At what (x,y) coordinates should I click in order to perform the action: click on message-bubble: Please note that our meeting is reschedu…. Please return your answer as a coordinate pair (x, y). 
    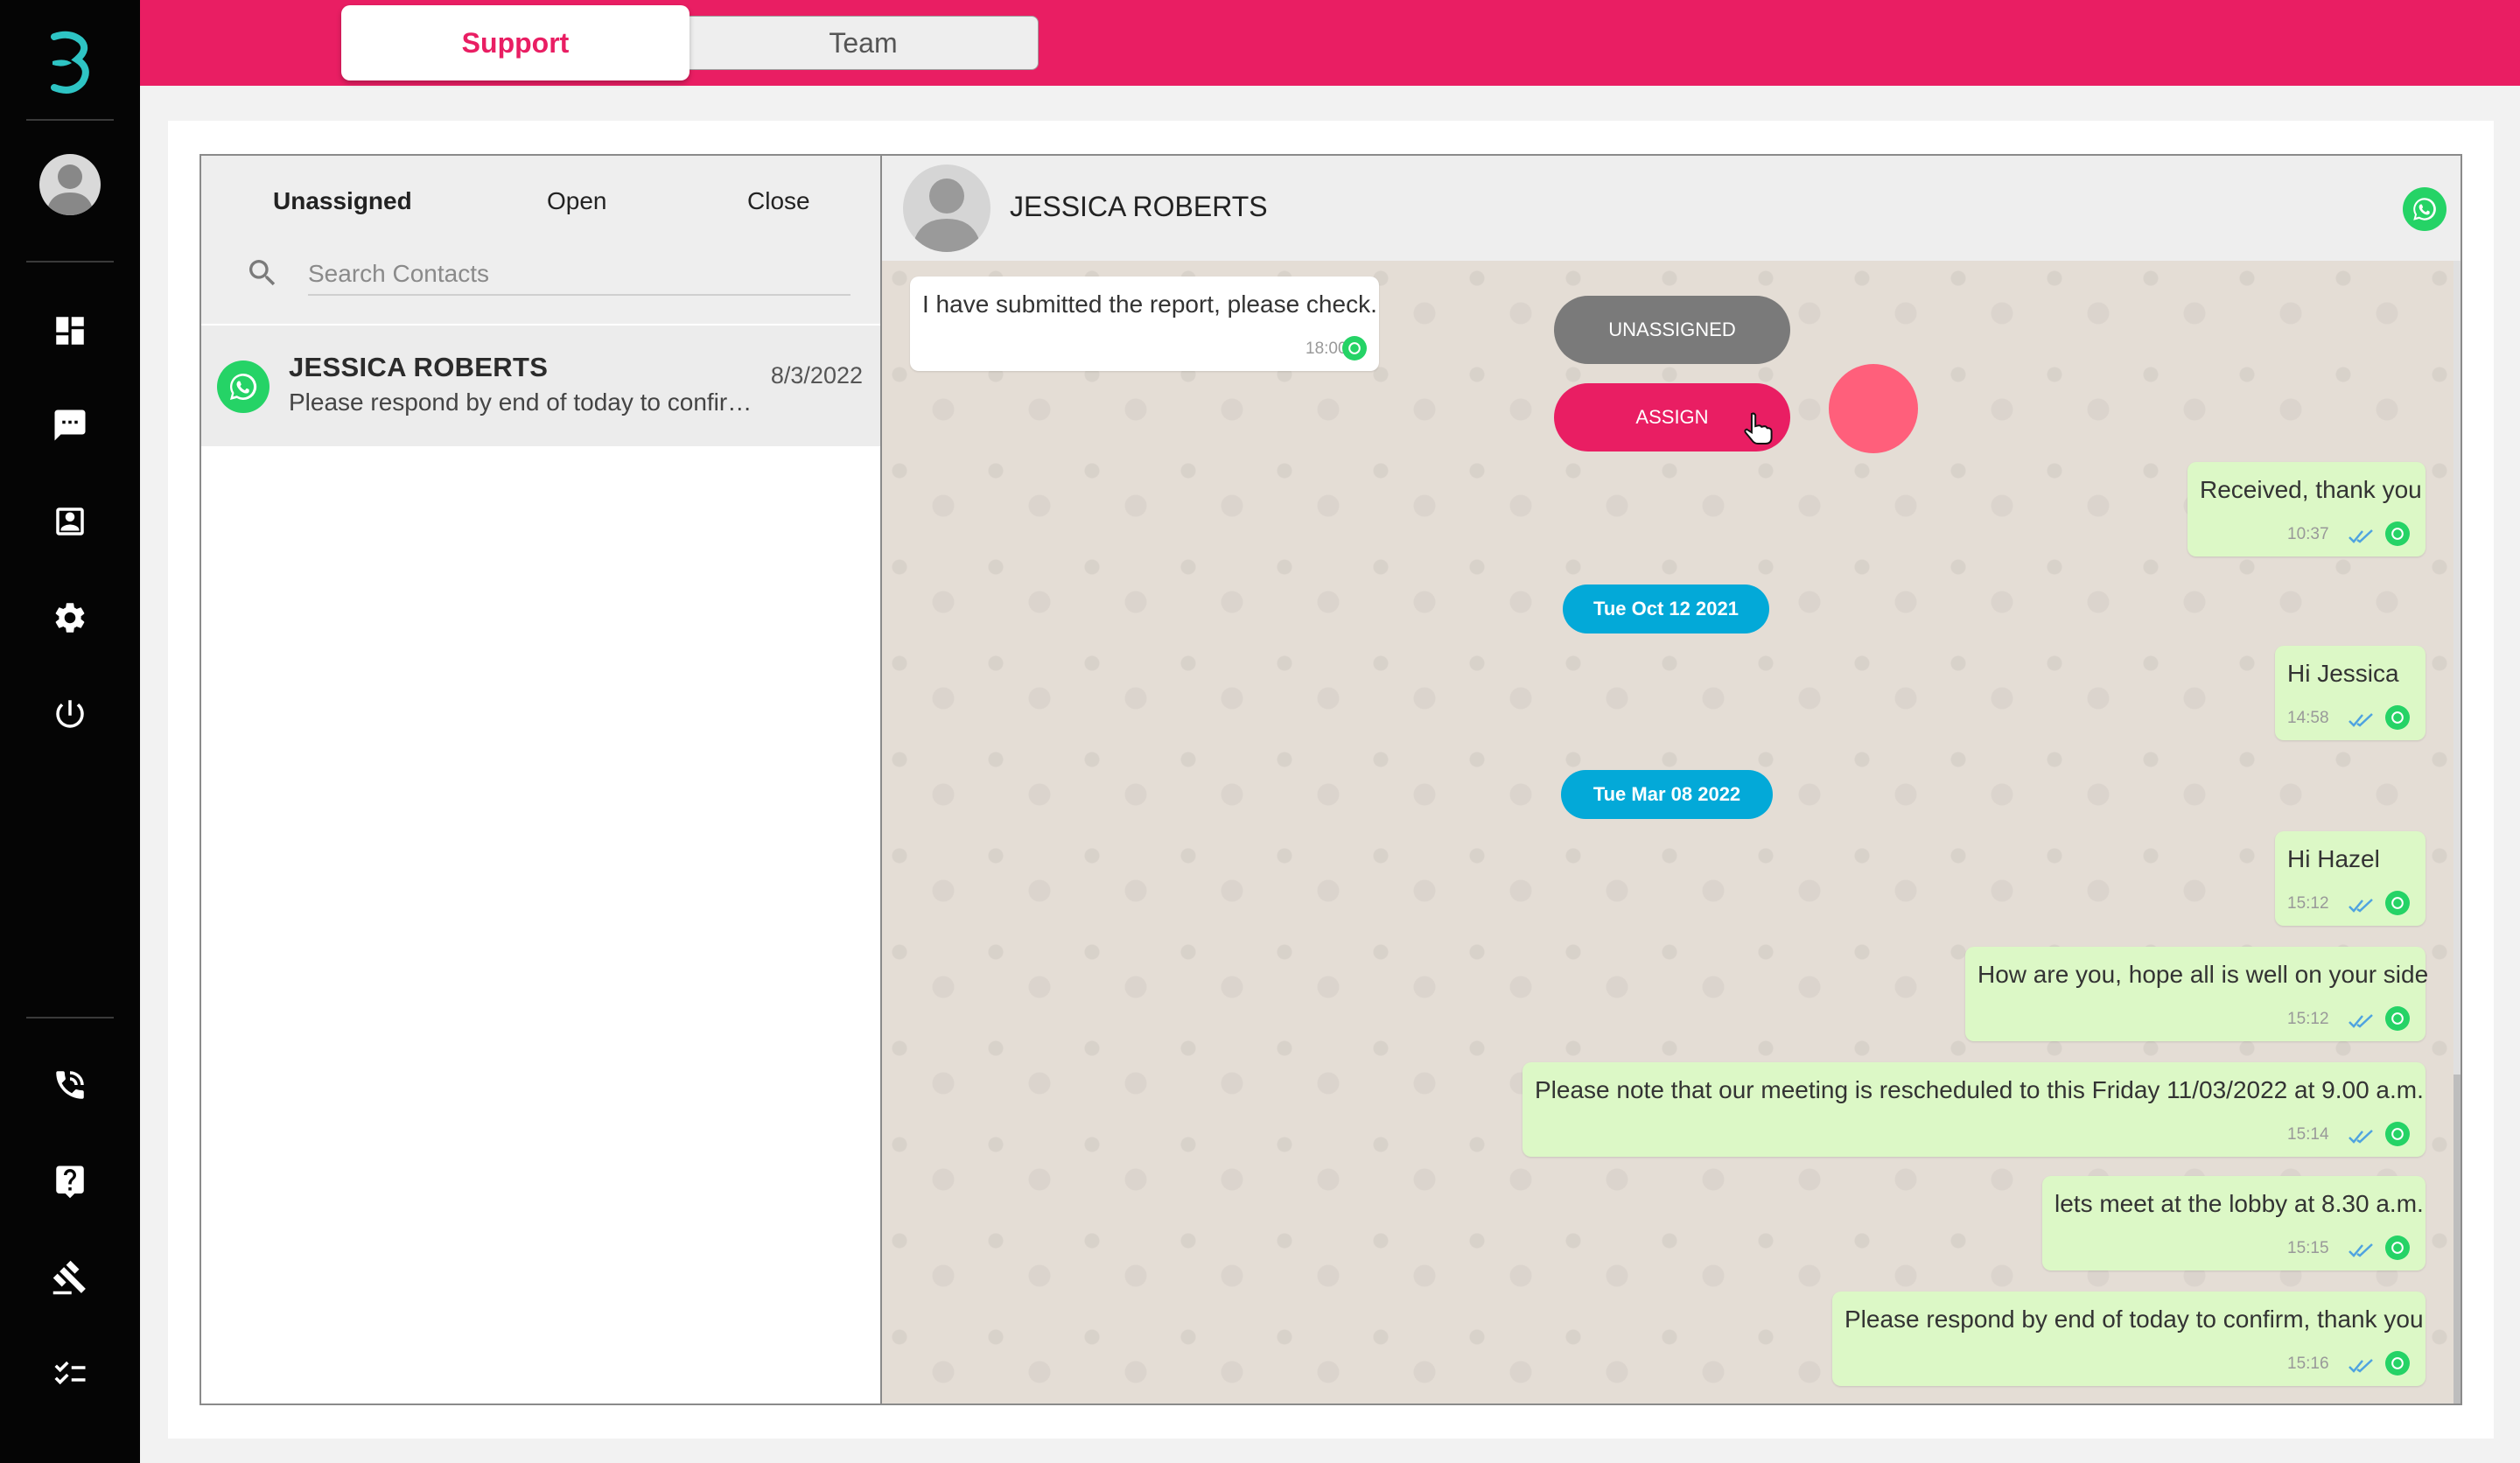
    Looking at the image, I should click on (1974, 1109).